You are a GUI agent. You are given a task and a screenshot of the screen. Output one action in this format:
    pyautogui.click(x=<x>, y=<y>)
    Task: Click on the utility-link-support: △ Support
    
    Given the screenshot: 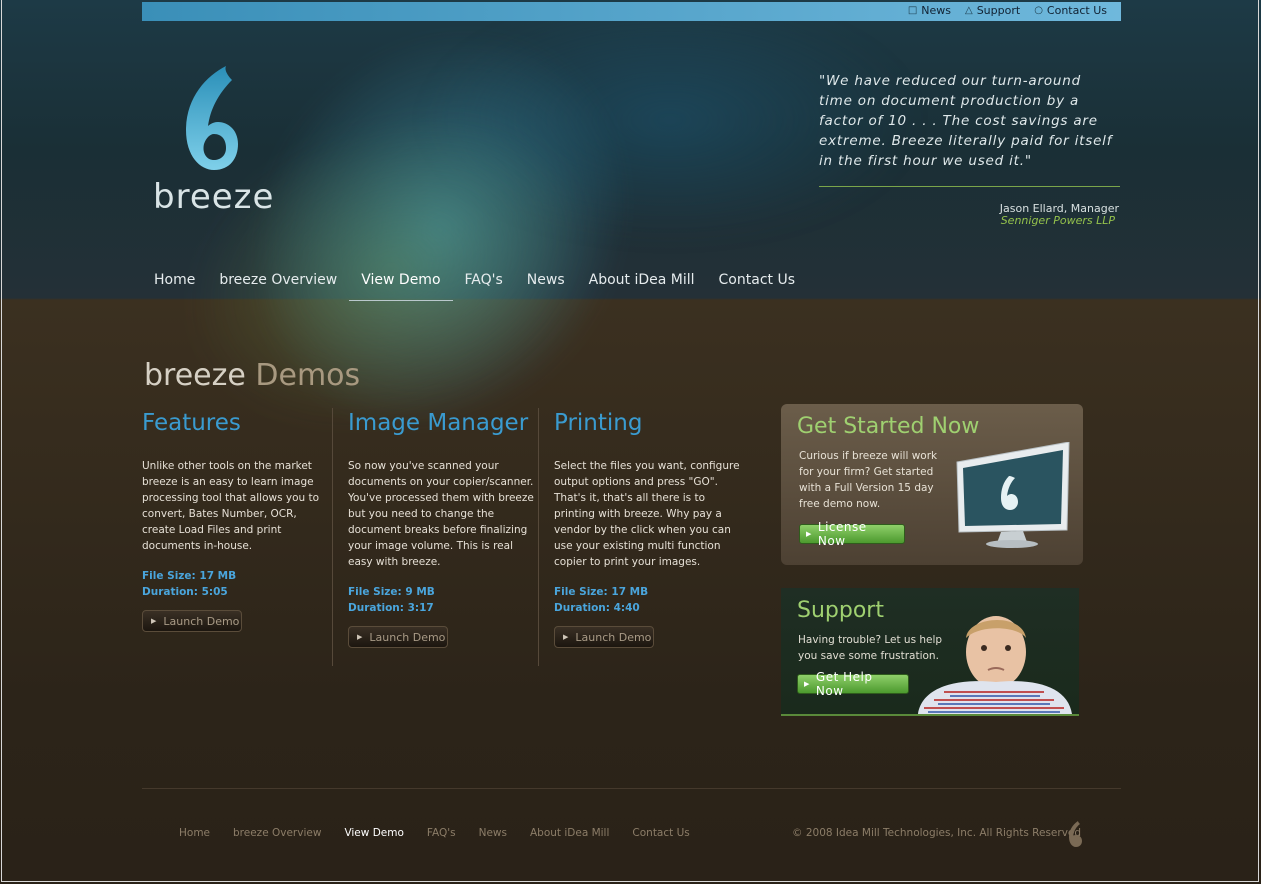 What is the action you would take?
    pyautogui.click(x=992, y=10)
    